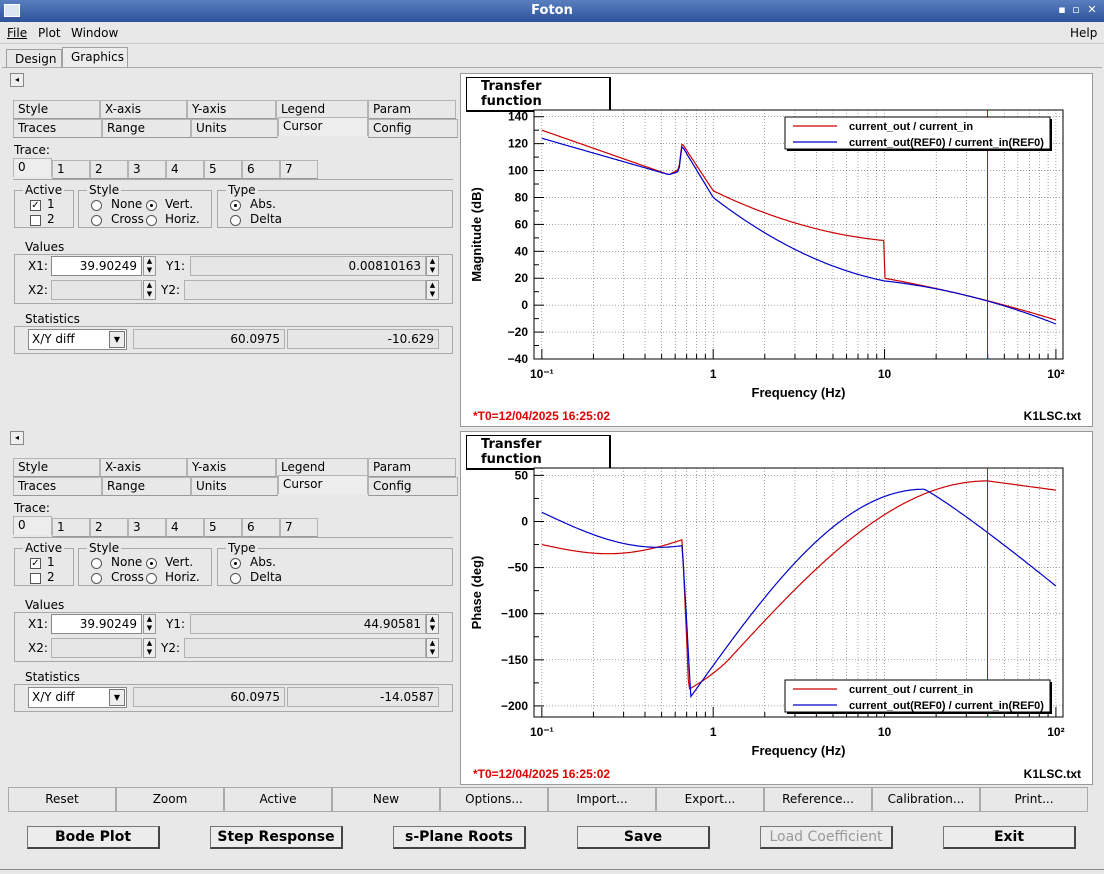 The image size is (1104, 874). What do you see at coordinates (51, 562) in the screenshot?
I see `active-1-label: 1` at bounding box center [51, 562].